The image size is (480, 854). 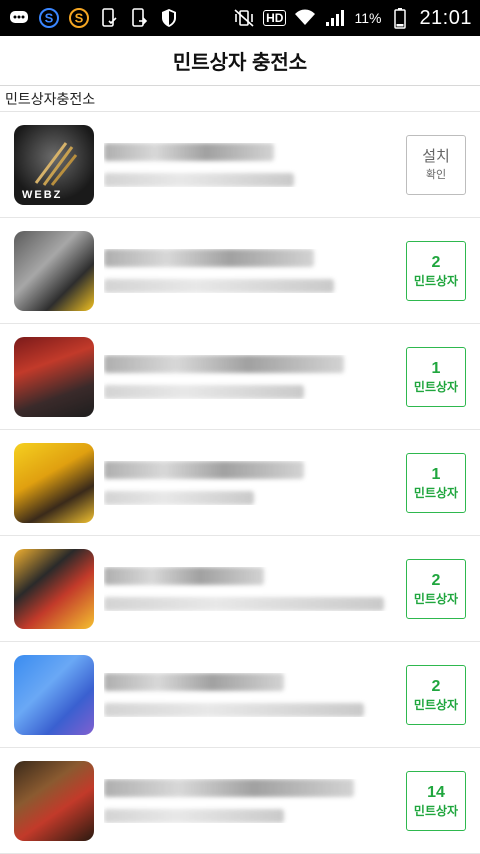 What do you see at coordinates (436, 156) in the screenshot?
I see `button-top-label: 설치` at bounding box center [436, 156].